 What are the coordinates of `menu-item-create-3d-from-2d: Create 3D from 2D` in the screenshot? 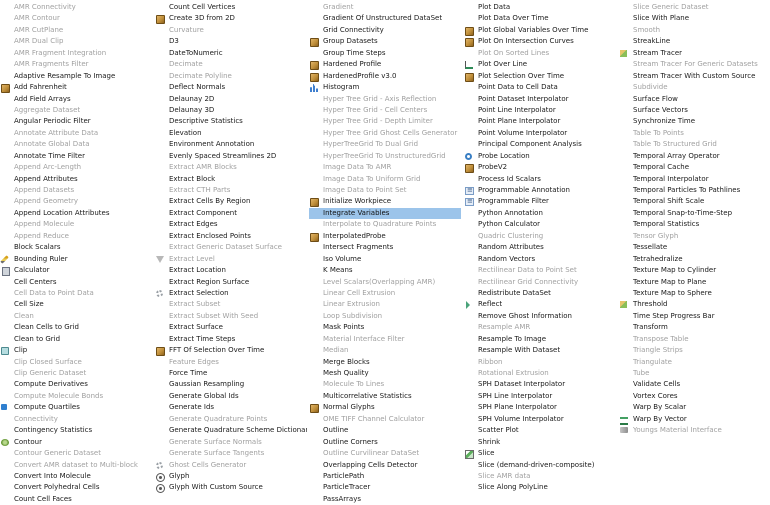 It's located at (231, 19).